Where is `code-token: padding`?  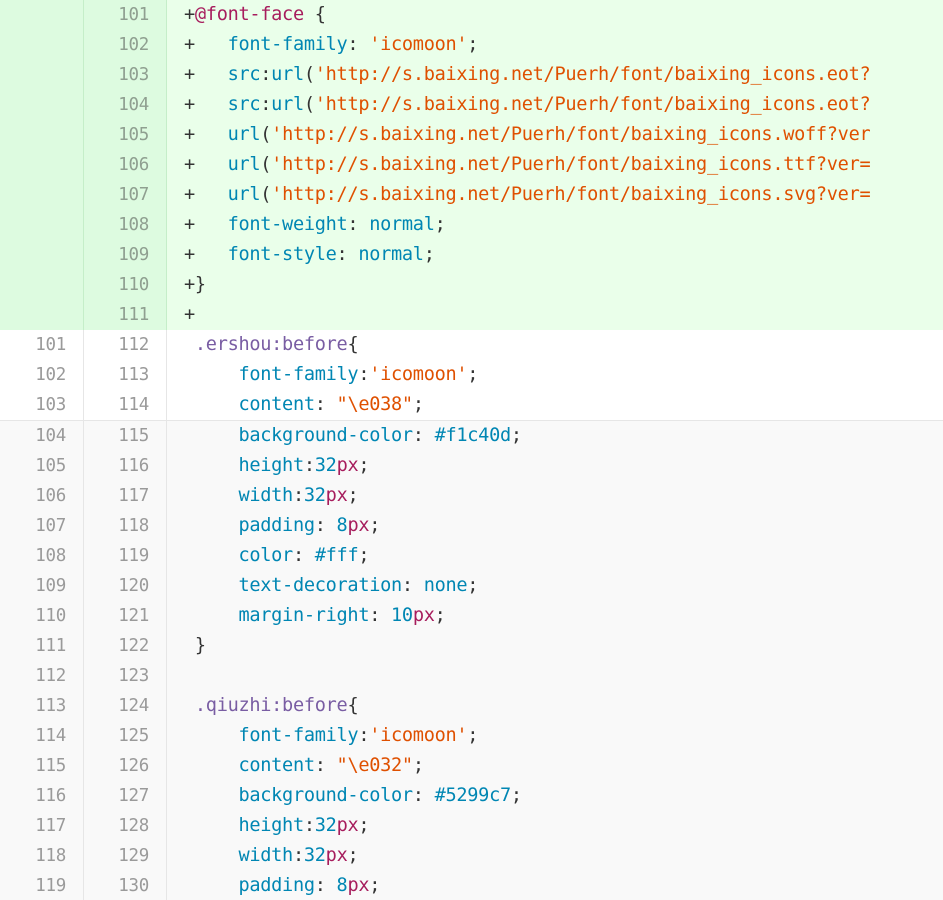 code-token: padding is located at coordinates (276, 525).